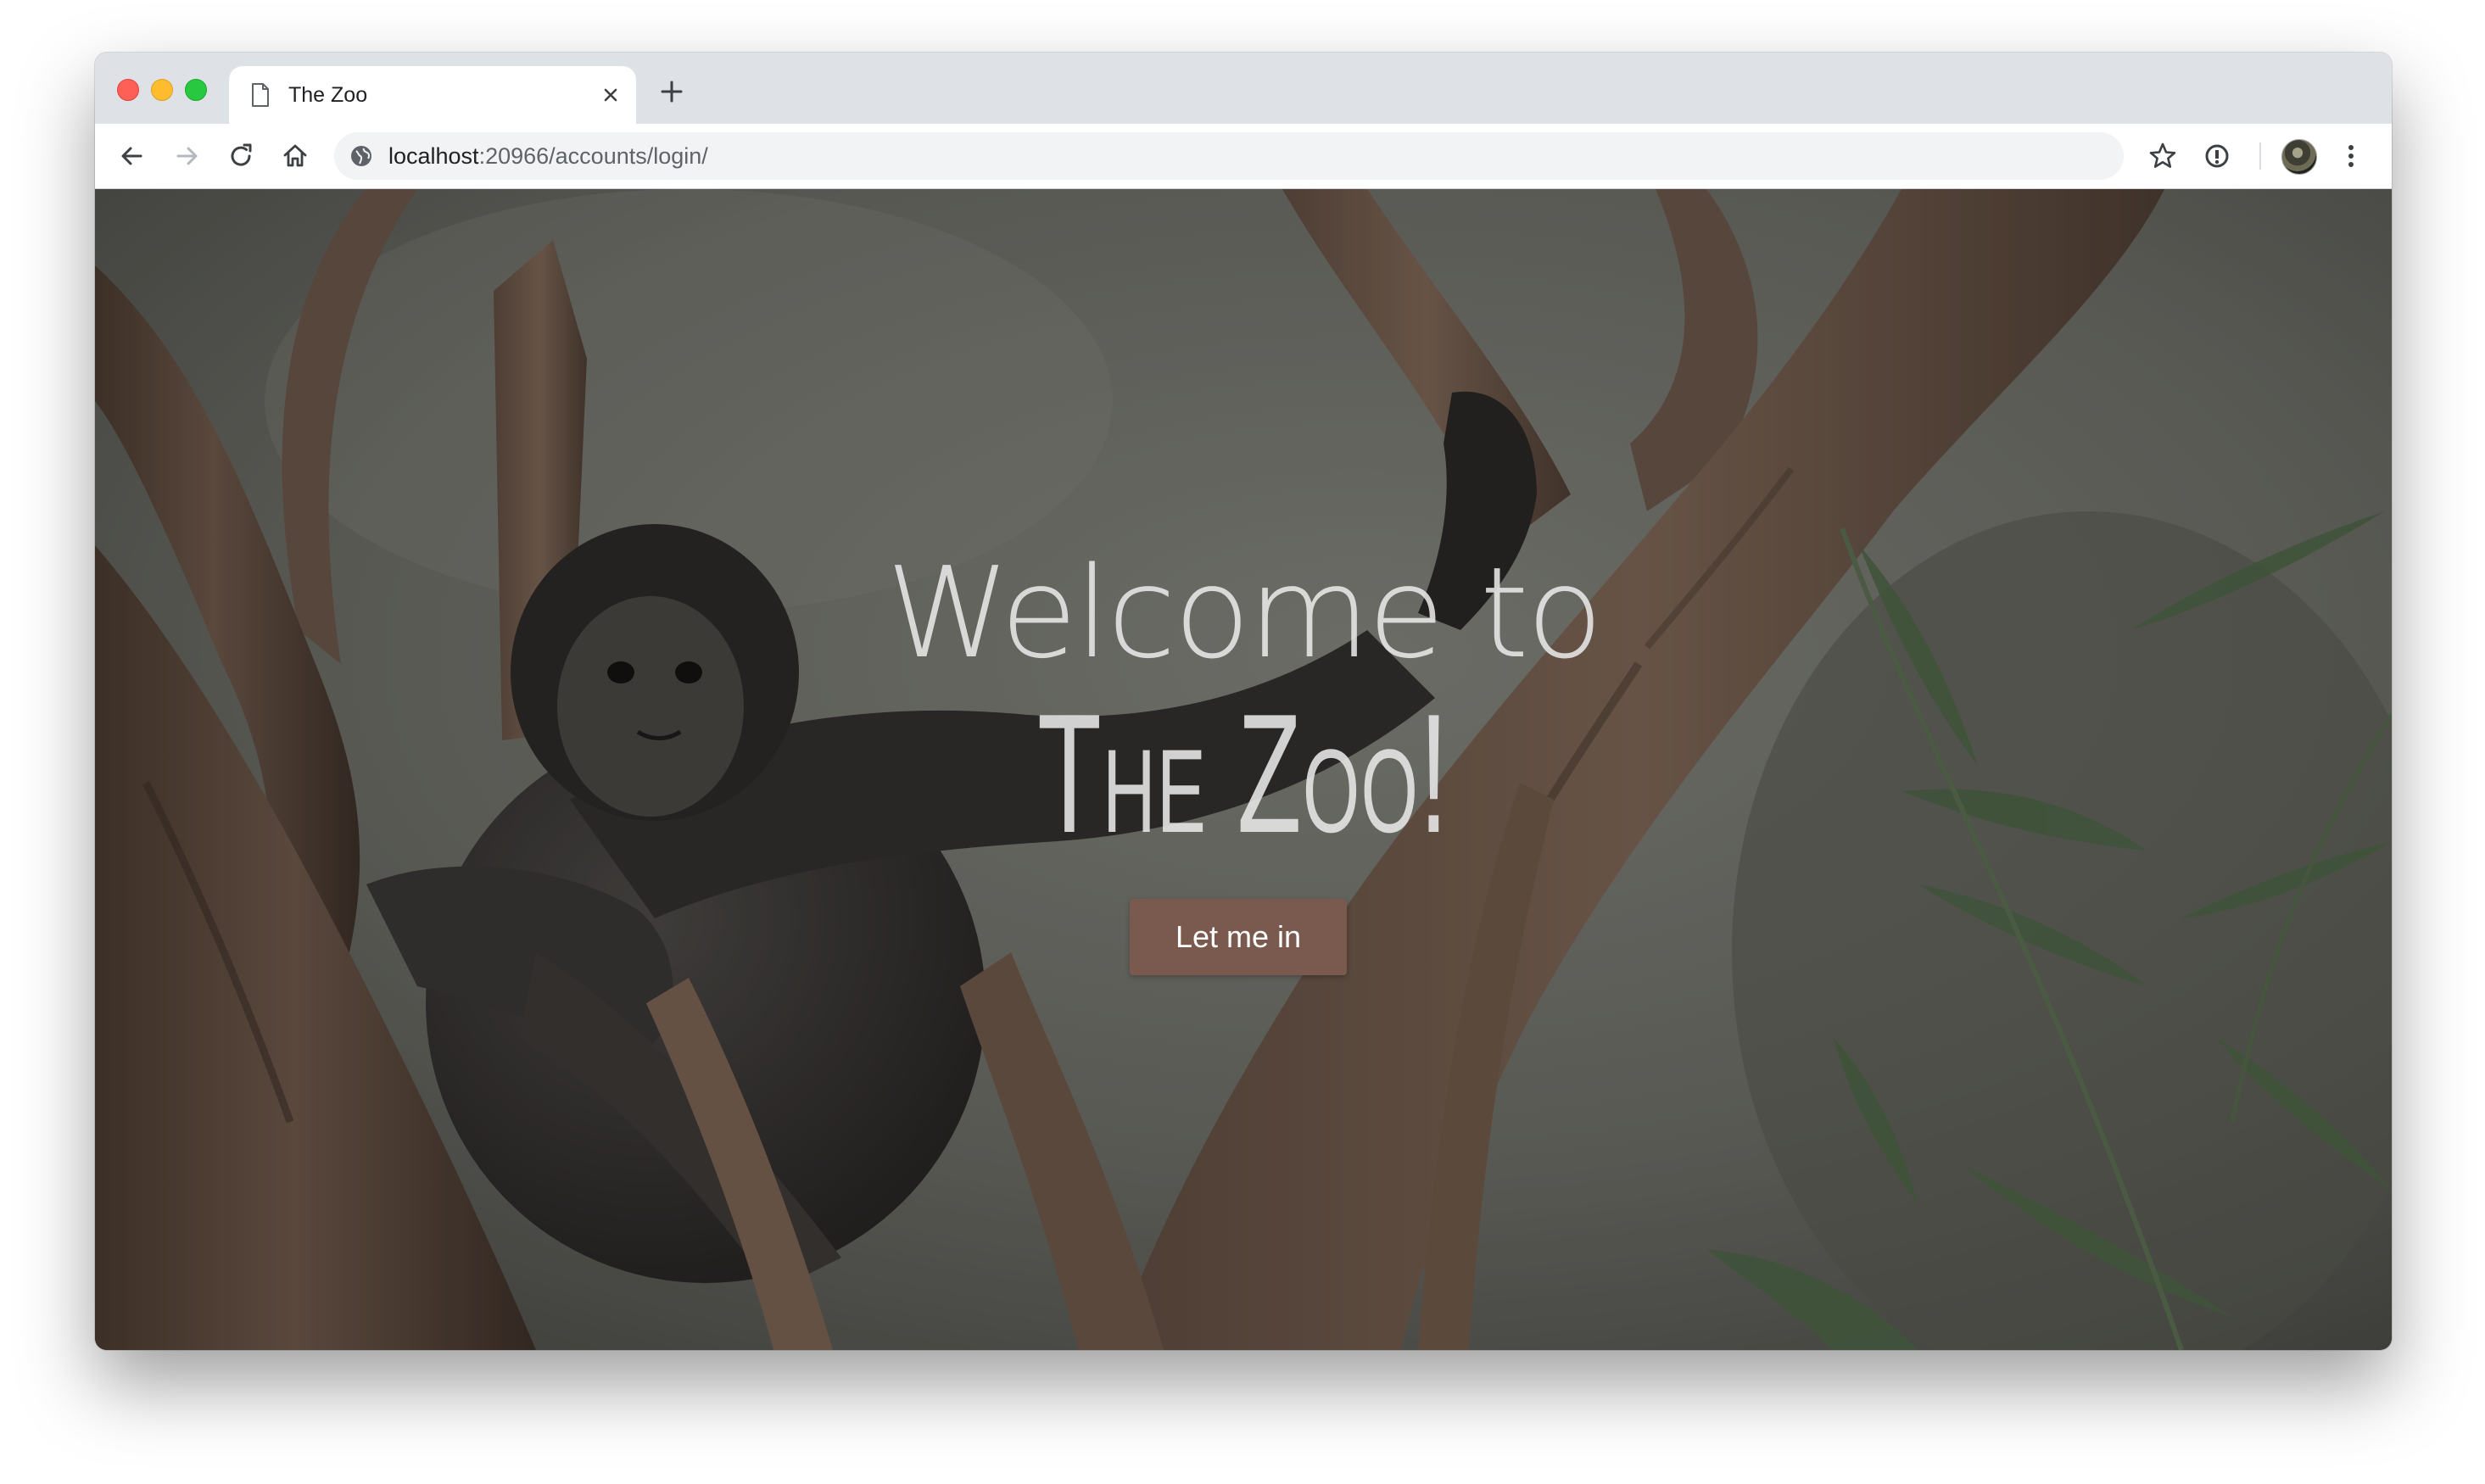  What do you see at coordinates (196, 90) in the screenshot?
I see `zoom-window-button` at bounding box center [196, 90].